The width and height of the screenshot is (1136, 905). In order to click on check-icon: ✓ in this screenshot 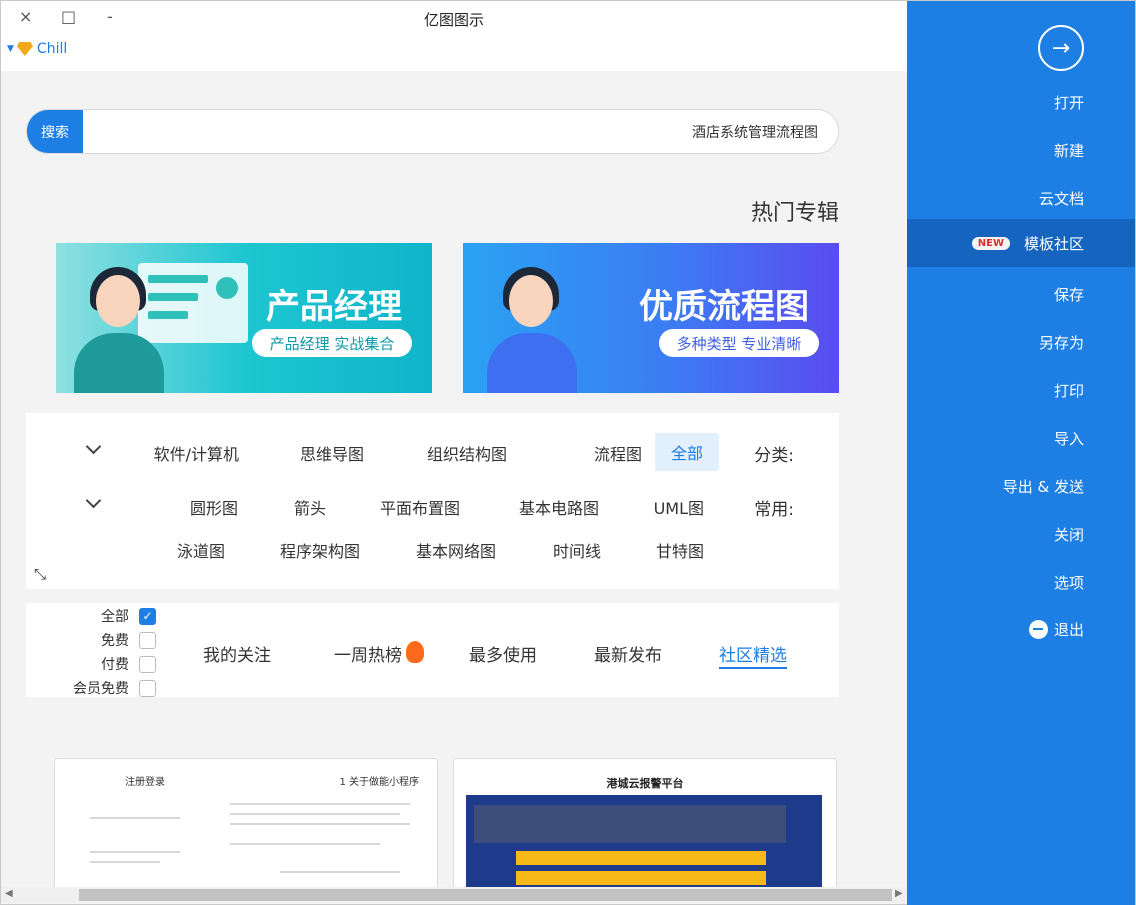, I will do `click(147, 616)`.